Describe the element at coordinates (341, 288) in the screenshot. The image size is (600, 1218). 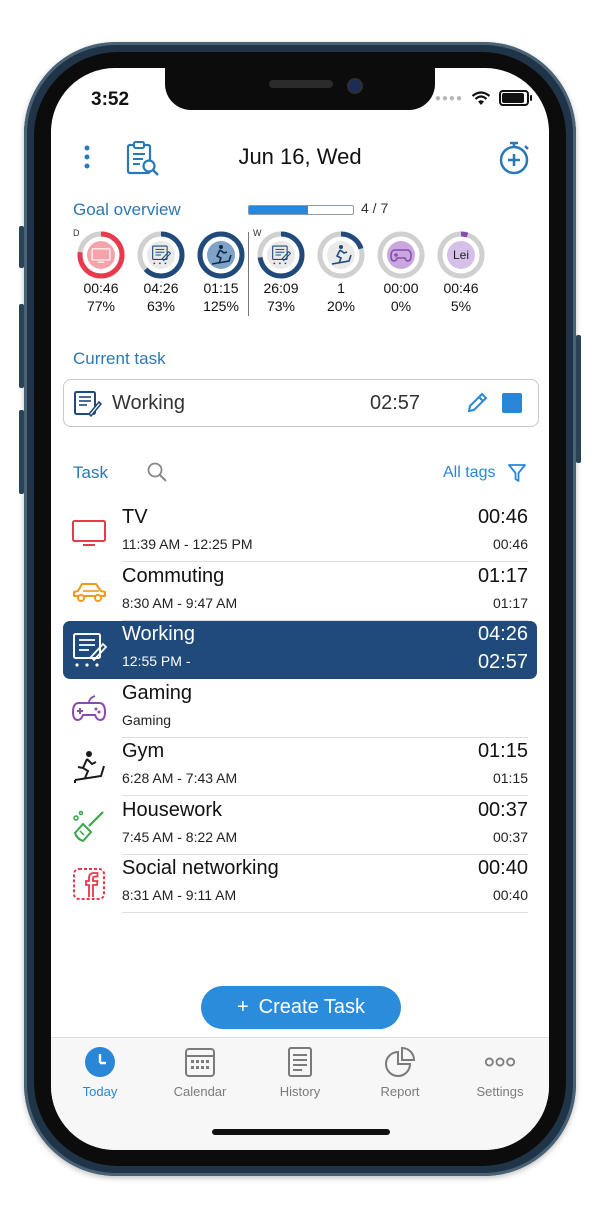
I see `goal-ring-value: 1` at that location.